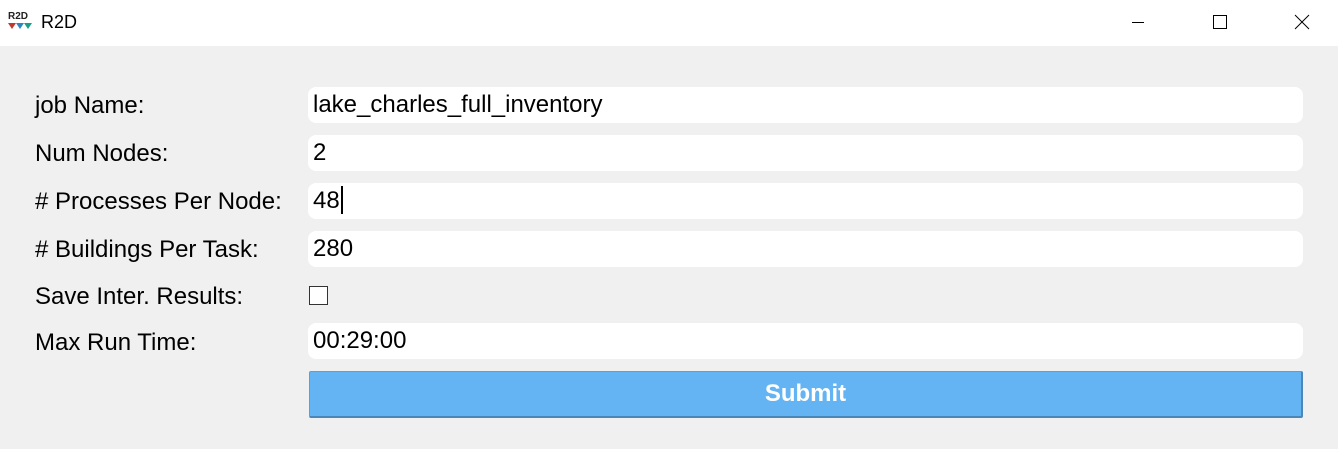  What do you see at coordinates (805, 105) in the screenshot?
I see `job-name-input: lake_charles_full_inventory` at bounding box center [805, 105].